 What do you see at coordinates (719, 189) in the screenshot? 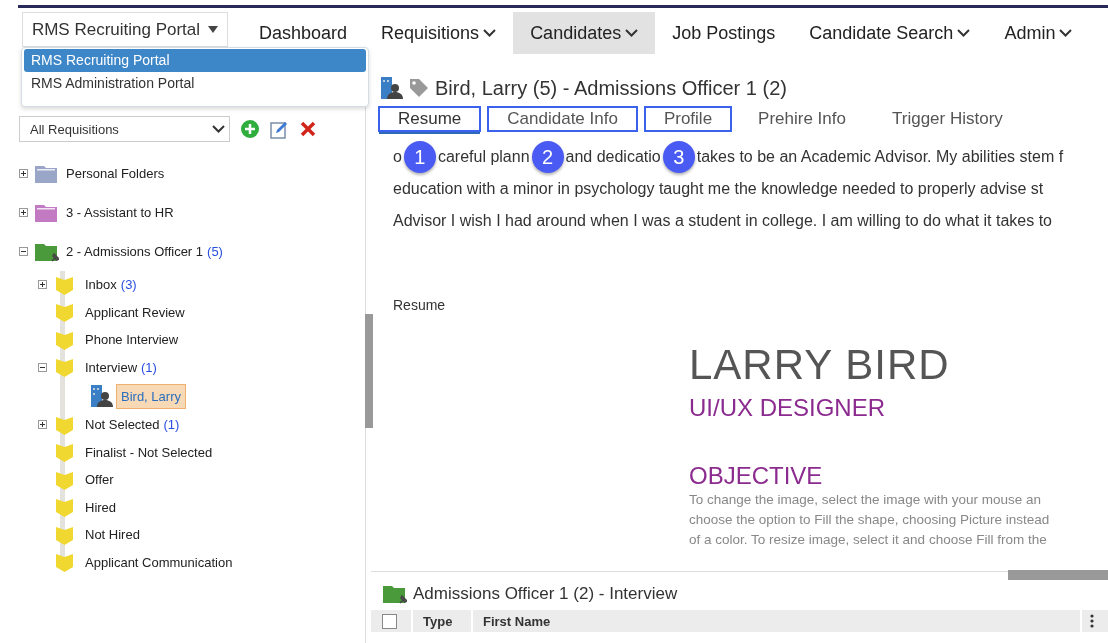
I see `letter-text: education with a minor in psychology taught me the knowledge needed to properly advise st` at bounding box center [719, 189].